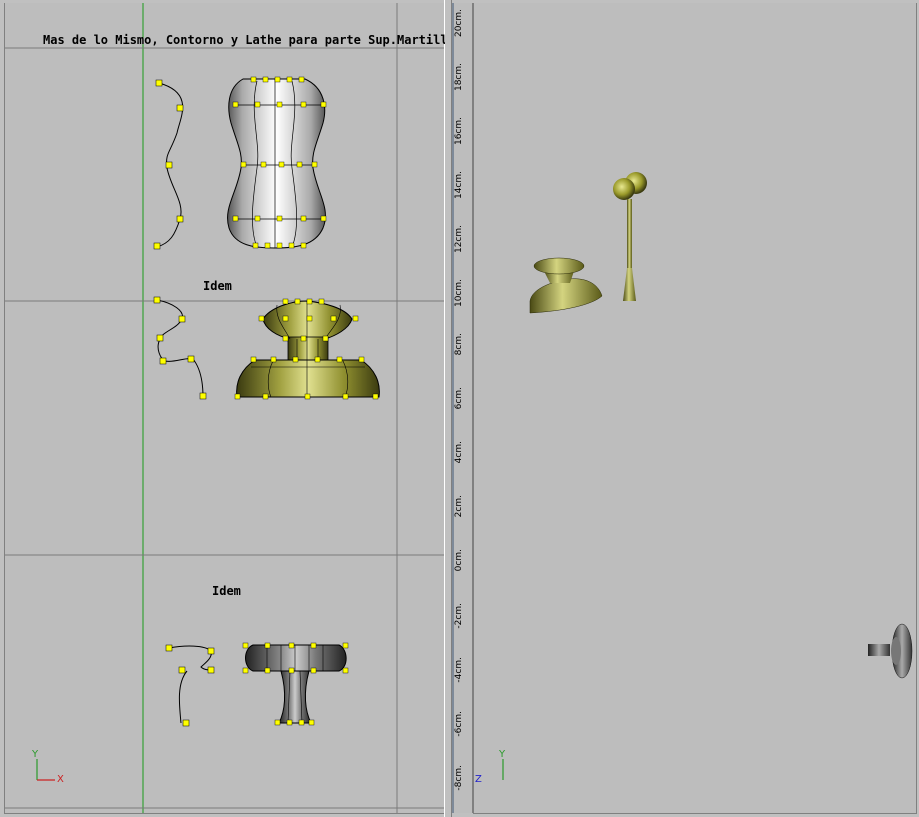 The image size is (919, 817). I want to click on axis-label-y-left: Y, so click(35, 754).